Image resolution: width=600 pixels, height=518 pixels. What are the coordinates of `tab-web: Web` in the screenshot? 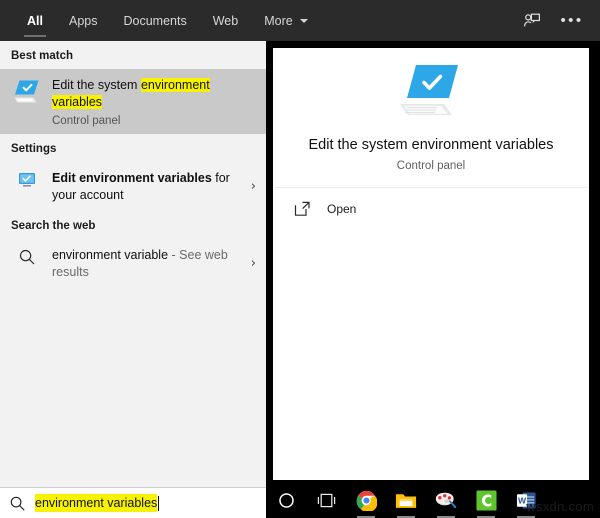 It's located at (225, 20).